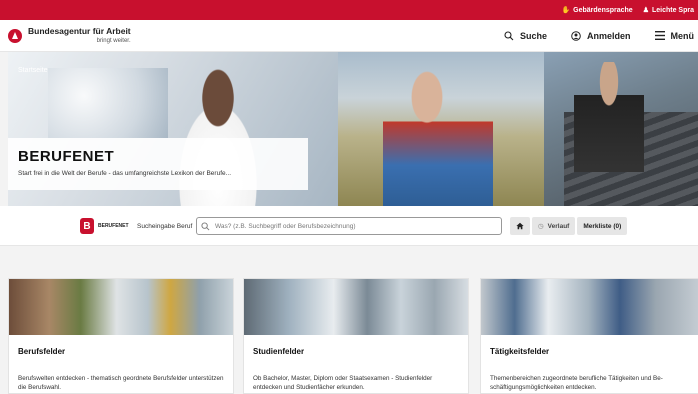  I want to click on brand-title: Bundesagentur für Arbeit, so click(79, 31).